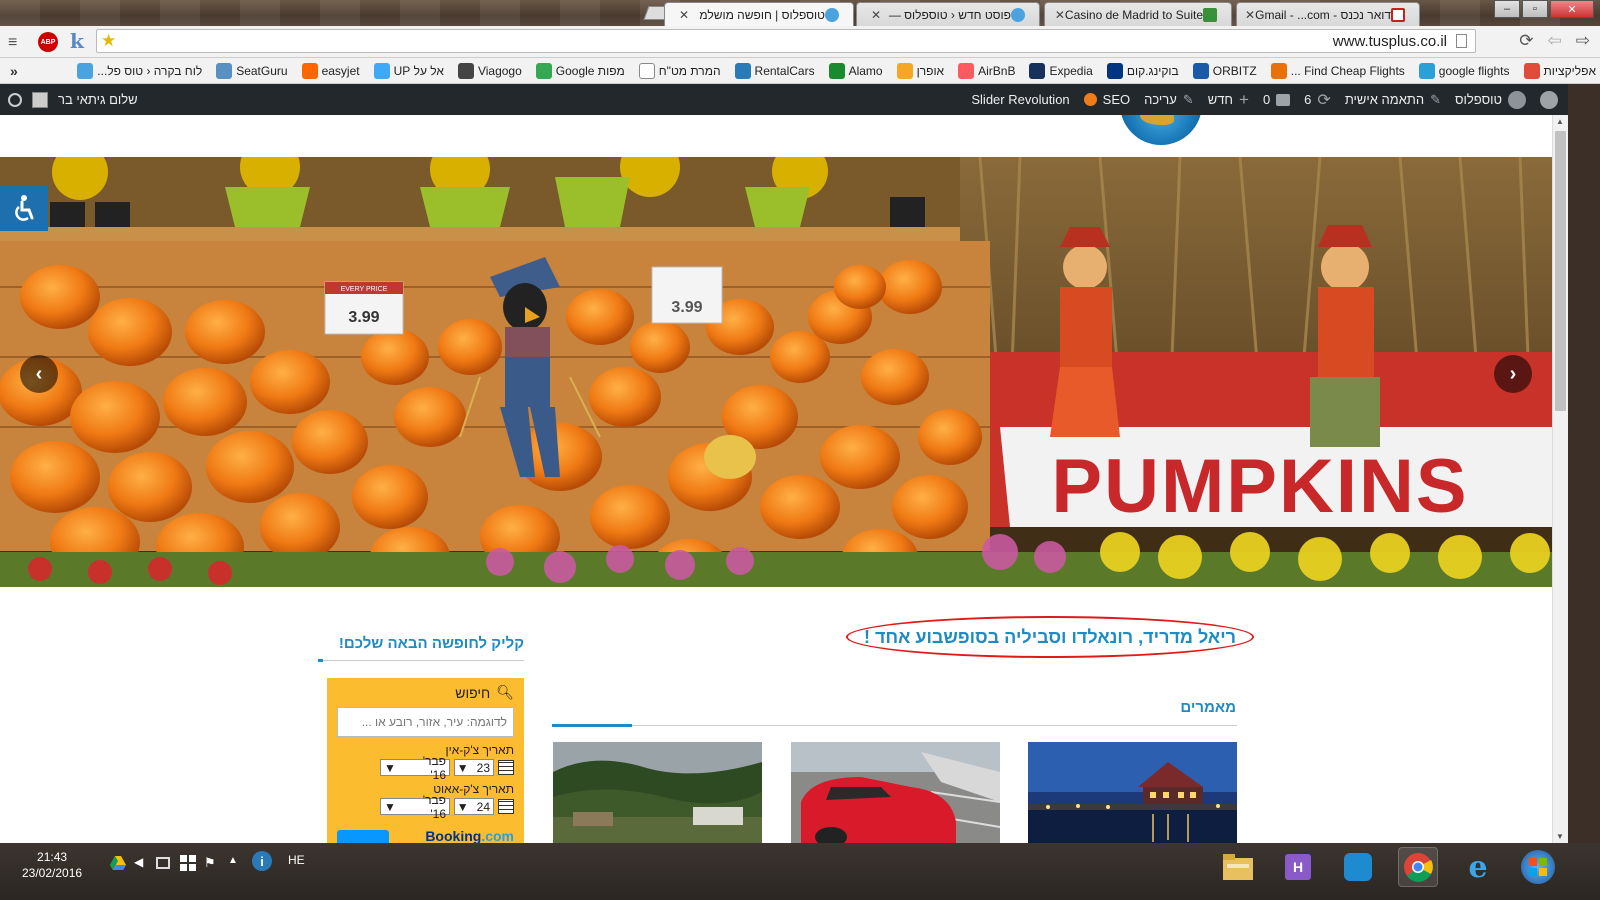 The image size is (1600, 900). What do you see at coordinates (679, 70) in the screenshot?
I see `bookmark-item: המרת מט"ח` at bounding box center [679, 70].